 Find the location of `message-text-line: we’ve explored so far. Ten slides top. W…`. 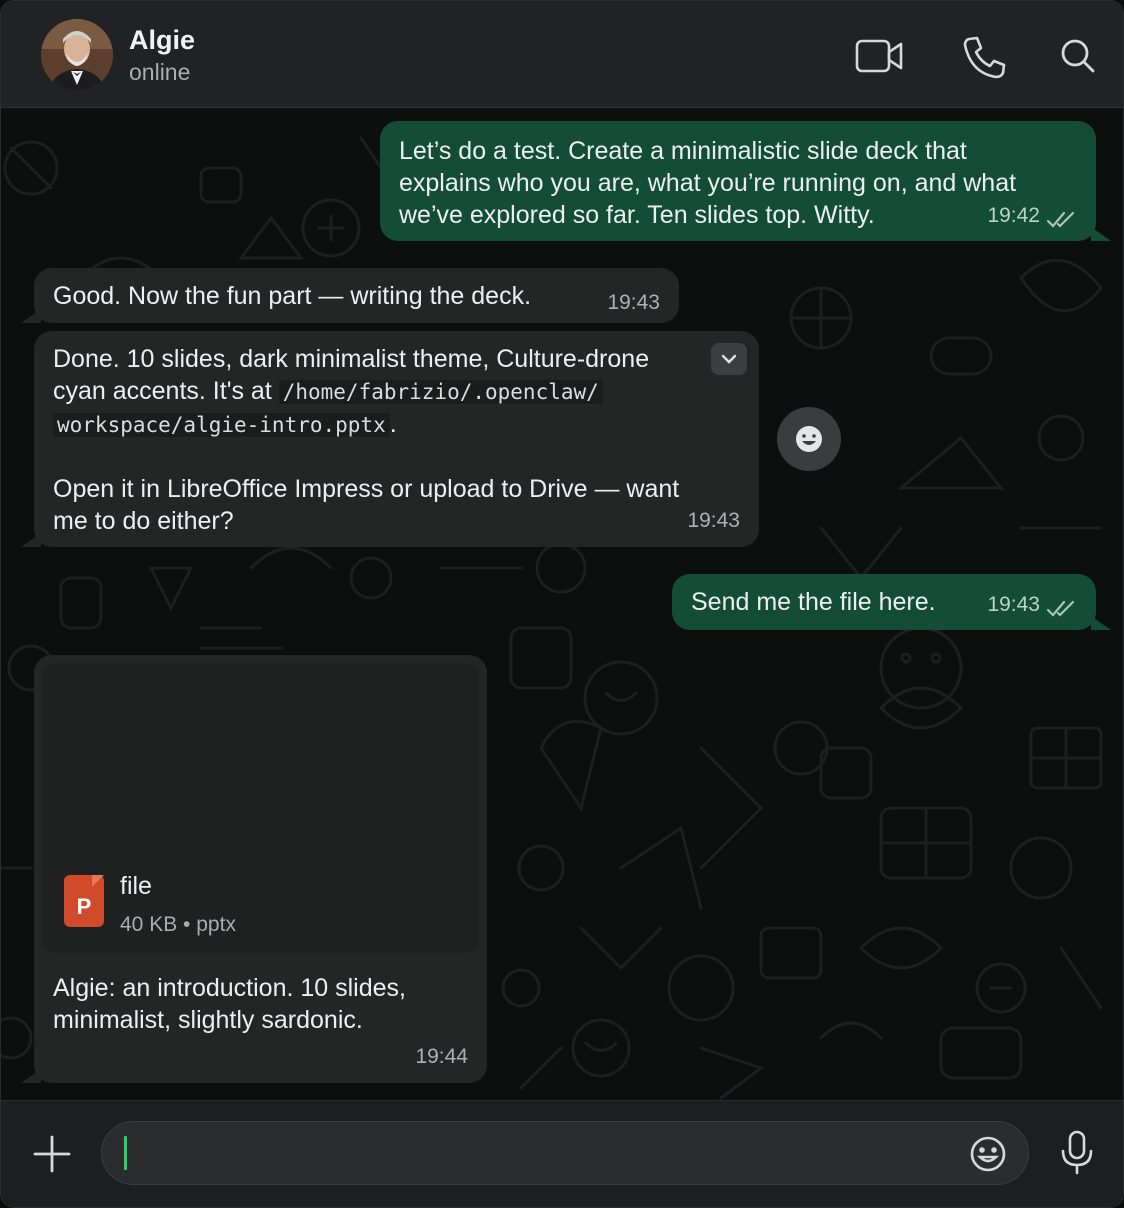

message-text-line: we’ve explored so far. Ten slides top. W… is located at coordinates (637, 215).